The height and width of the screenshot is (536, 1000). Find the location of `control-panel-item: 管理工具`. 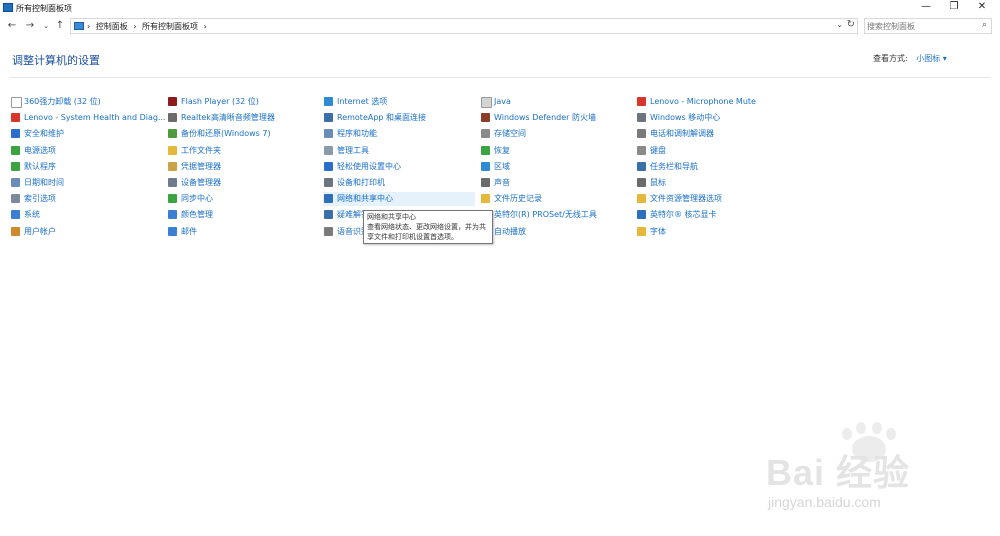

control-panel-item: 管理工具 is located at coordinates (399, 151).